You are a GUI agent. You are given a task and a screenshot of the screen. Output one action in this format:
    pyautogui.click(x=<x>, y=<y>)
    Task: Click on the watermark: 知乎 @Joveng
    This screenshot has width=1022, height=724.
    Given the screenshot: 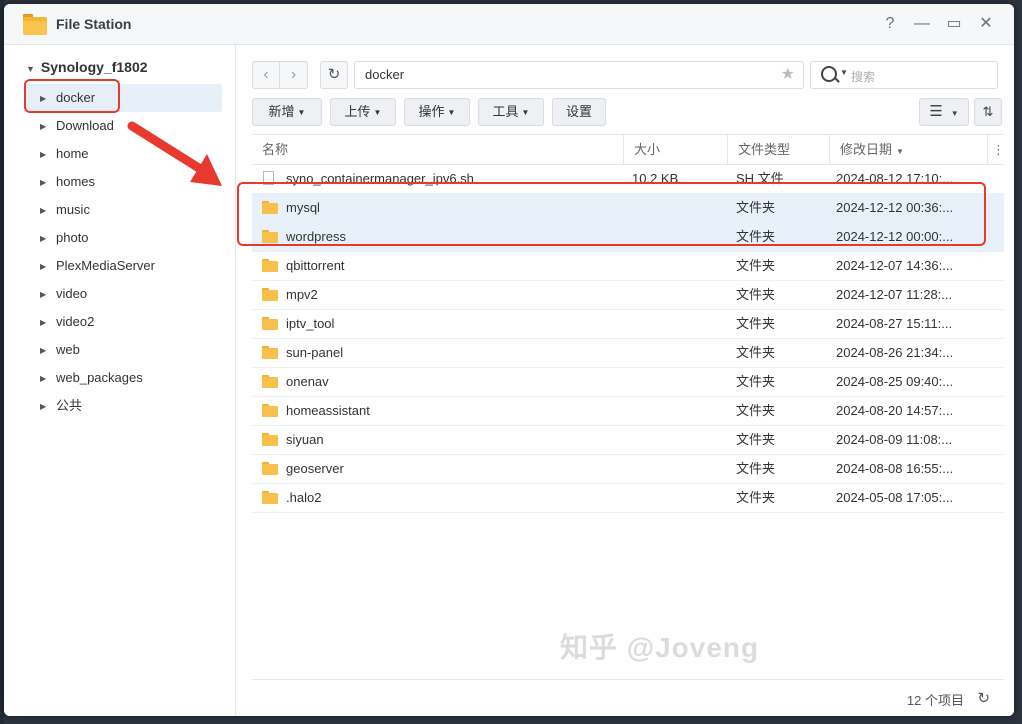 What is the action you would take?
    pyautogui.click(x=660, y=647)
    